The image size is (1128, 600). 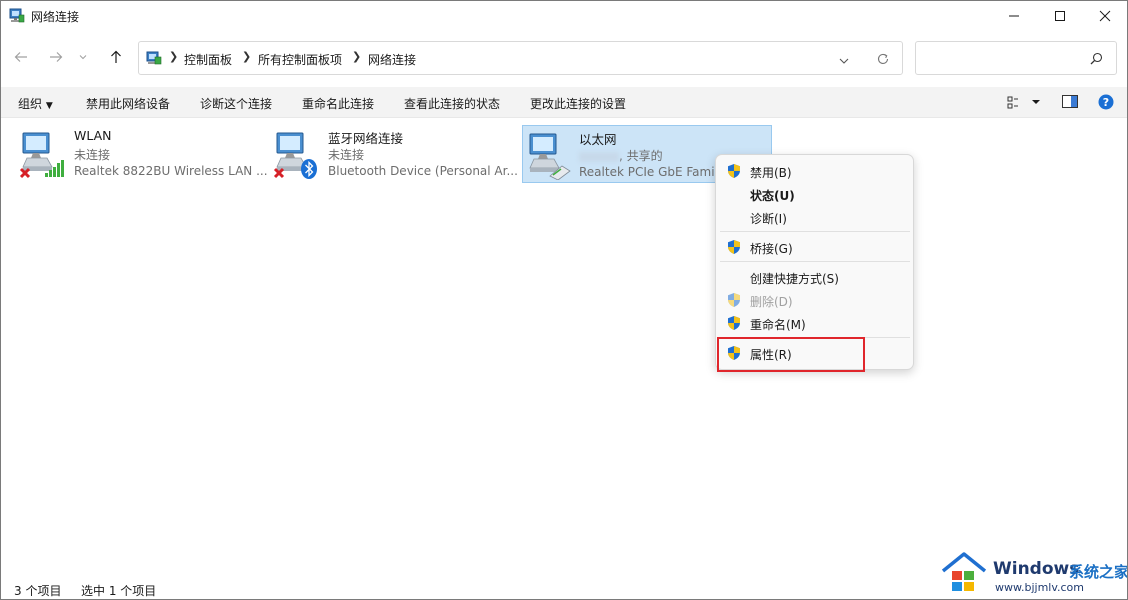 What do you see at coordinates (771, 302) in the screenshot?
I see `menu-item-label: 删除(D)` at bounding box center [771, 302].